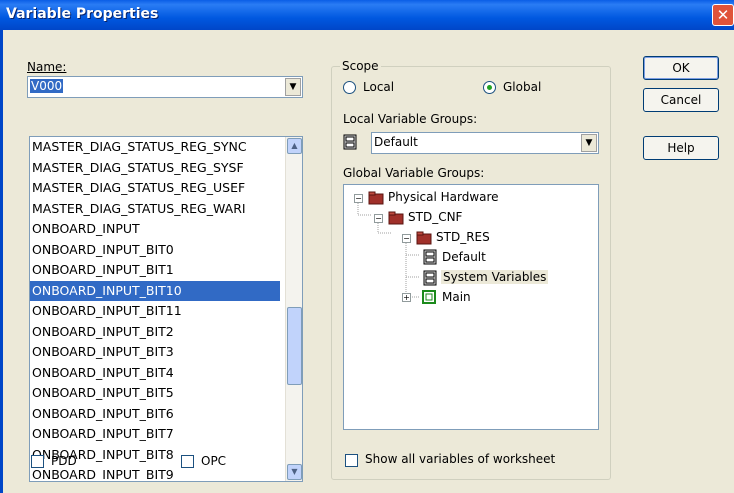 This screenshot has height=493, width=734. I want to click on chevron-up-icon: ▲, so click(294, 145).